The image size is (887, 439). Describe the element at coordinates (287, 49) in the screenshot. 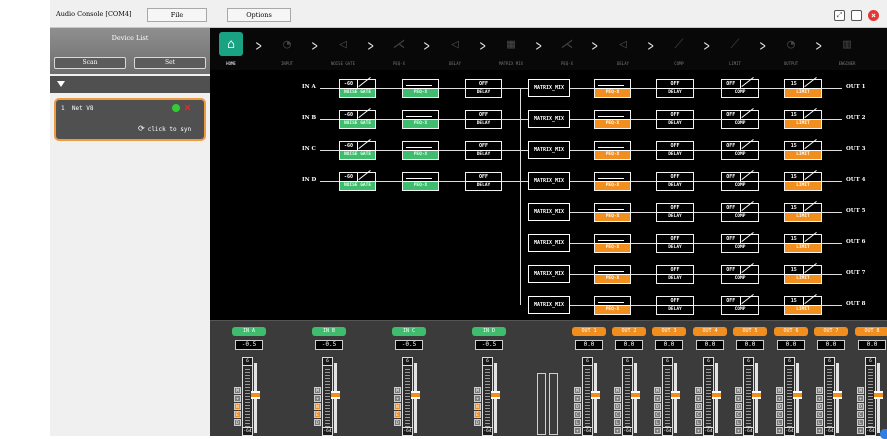

I see `tab-input: ◔ INPUT` at that location.